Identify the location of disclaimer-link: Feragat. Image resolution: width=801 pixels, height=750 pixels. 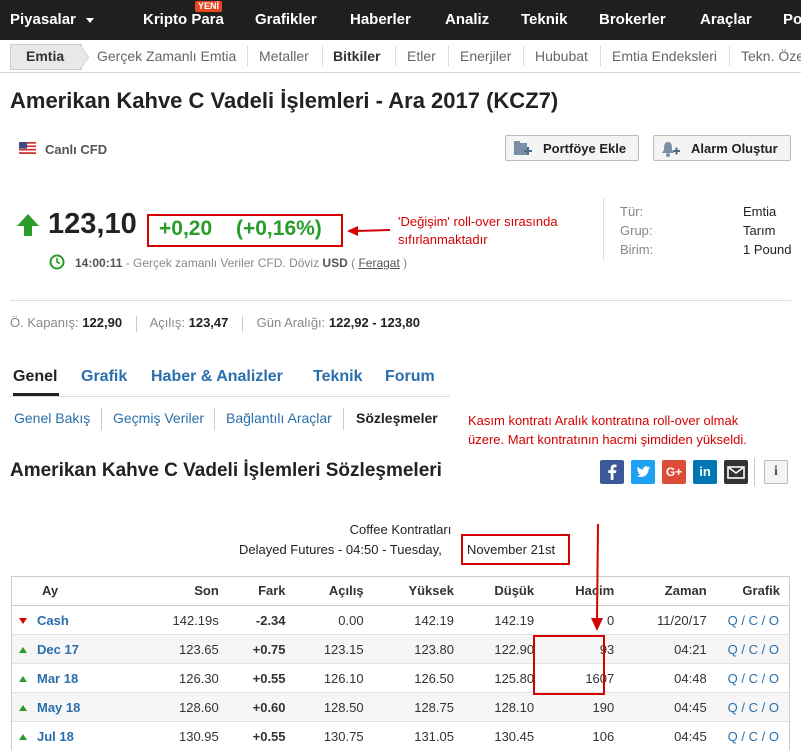
(378, 263).